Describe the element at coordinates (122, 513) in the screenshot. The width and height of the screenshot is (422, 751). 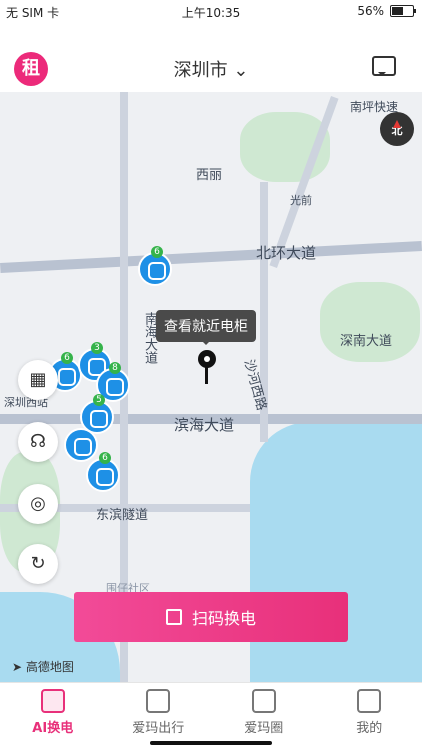
I see `map-label: 东滨隧道` at that location.